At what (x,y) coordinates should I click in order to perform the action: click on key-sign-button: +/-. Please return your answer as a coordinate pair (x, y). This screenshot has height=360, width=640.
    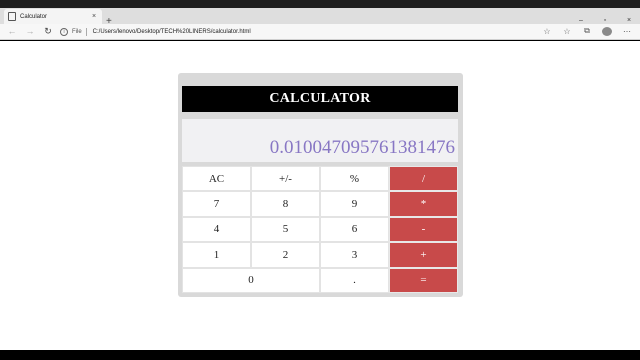
    Looking at the image, I should click on (285, 179).